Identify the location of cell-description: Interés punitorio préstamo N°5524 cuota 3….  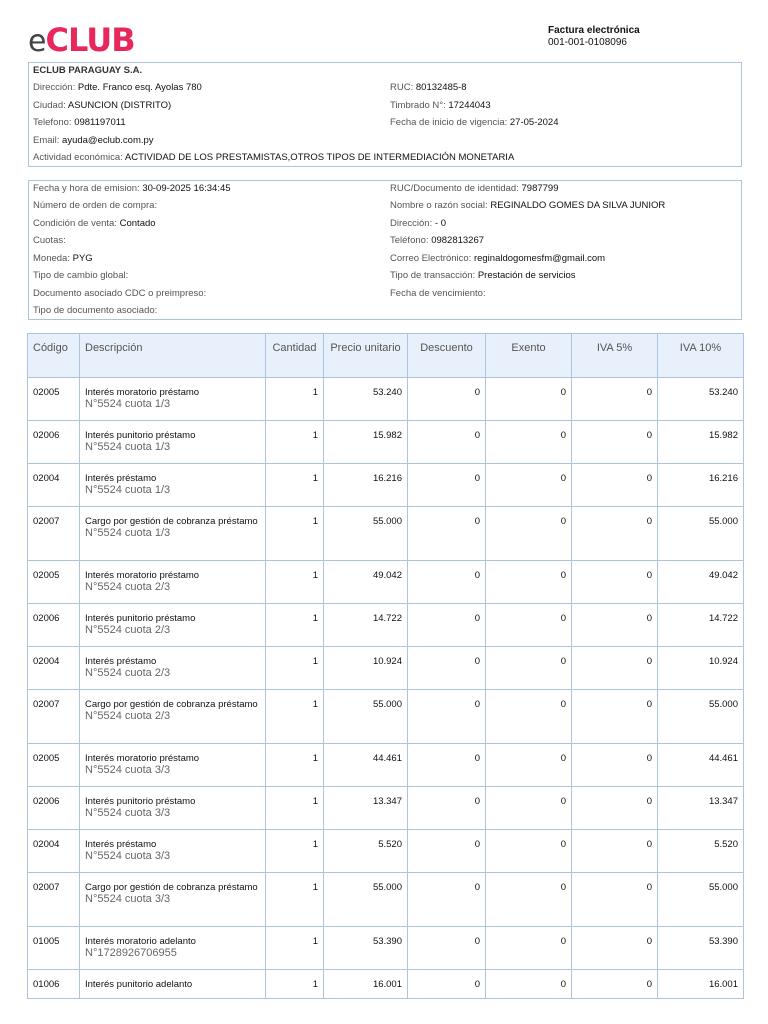
(172, 808).